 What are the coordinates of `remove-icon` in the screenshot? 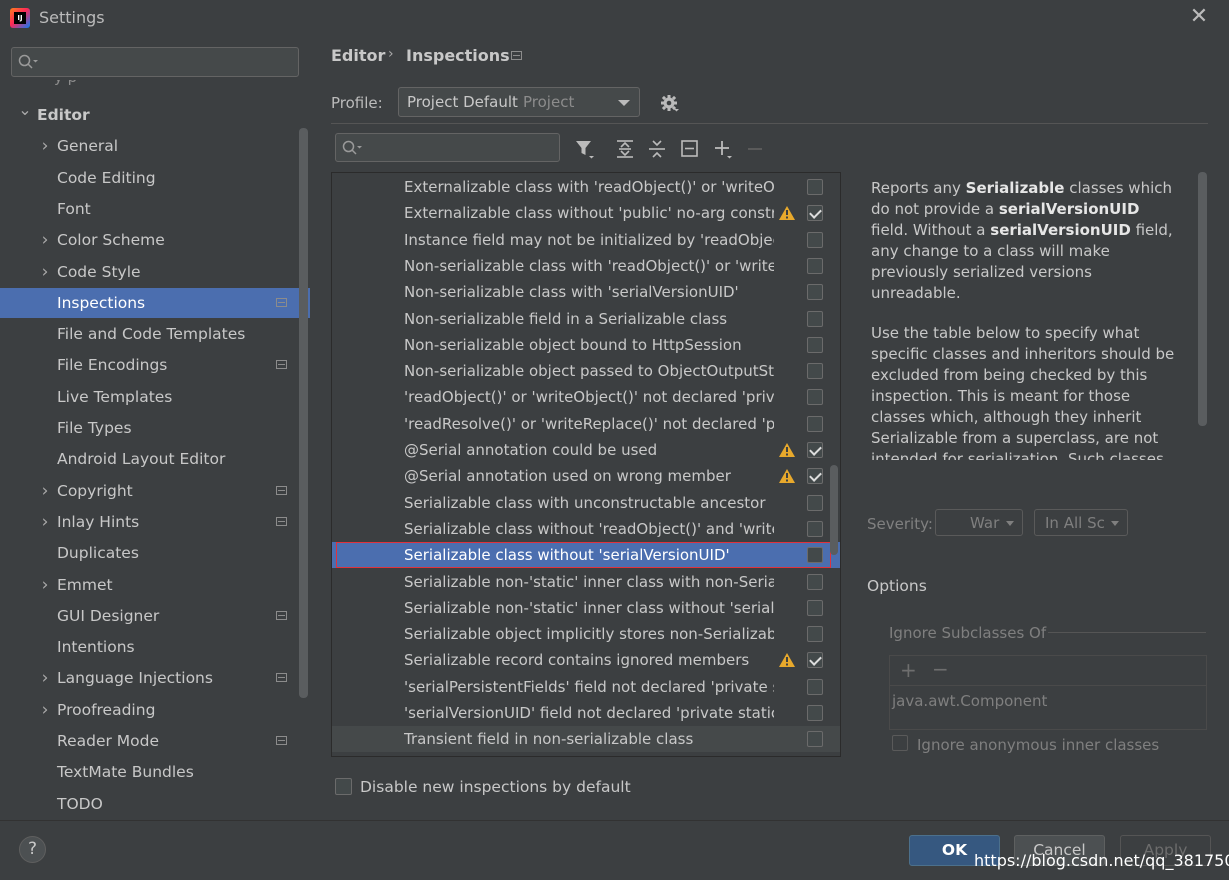 It's located at (755, 149).